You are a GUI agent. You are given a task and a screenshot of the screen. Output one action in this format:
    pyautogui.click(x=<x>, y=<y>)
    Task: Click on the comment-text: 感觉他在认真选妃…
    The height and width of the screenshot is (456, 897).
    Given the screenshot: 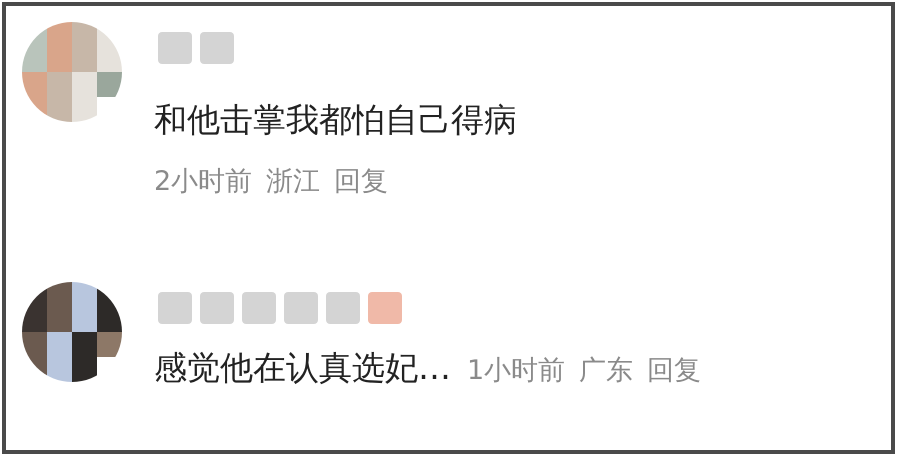 What is the action you would take?
    pyautogui.click(x=302, y=368)
    